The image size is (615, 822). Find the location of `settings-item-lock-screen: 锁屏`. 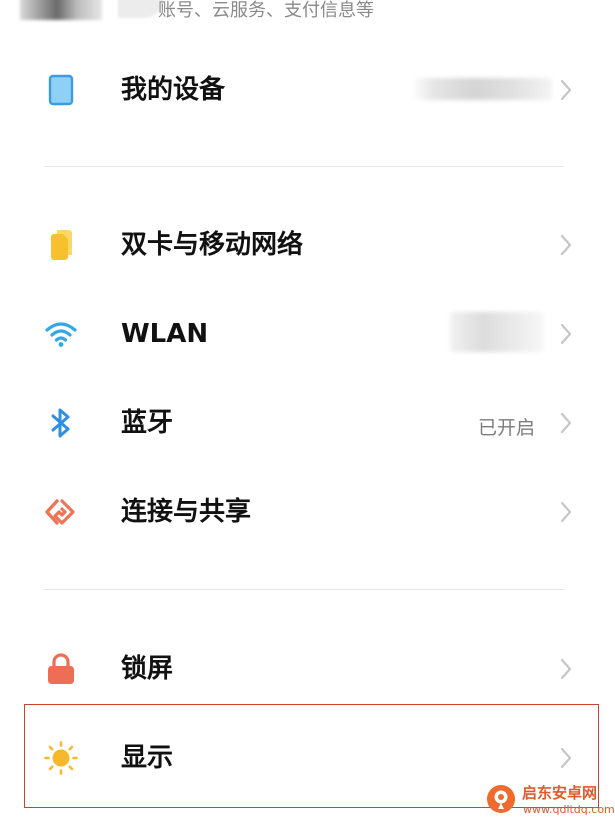

settings-item-lock-screen: 锁屏 is located at coordinates (307, 669).